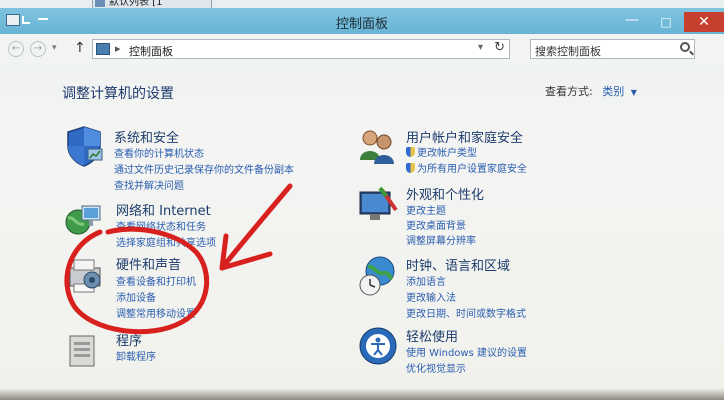  What do you see at coordinates (685, 47) in the screenshot?
I see `search-icon` at bounding box center [685, 47].